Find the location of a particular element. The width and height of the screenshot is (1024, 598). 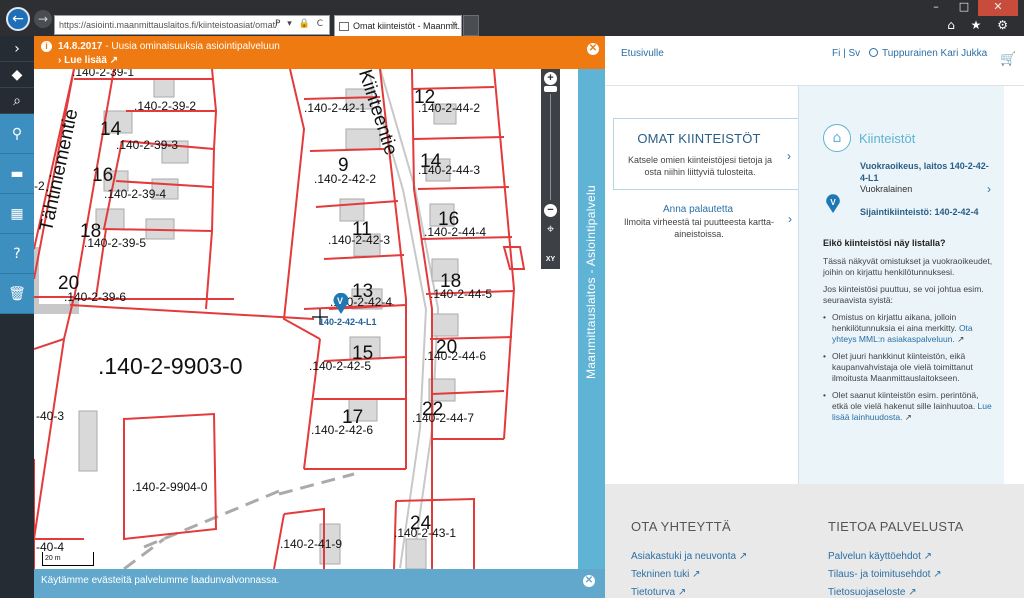

forward-button: → is located at coordinates (43, 19).